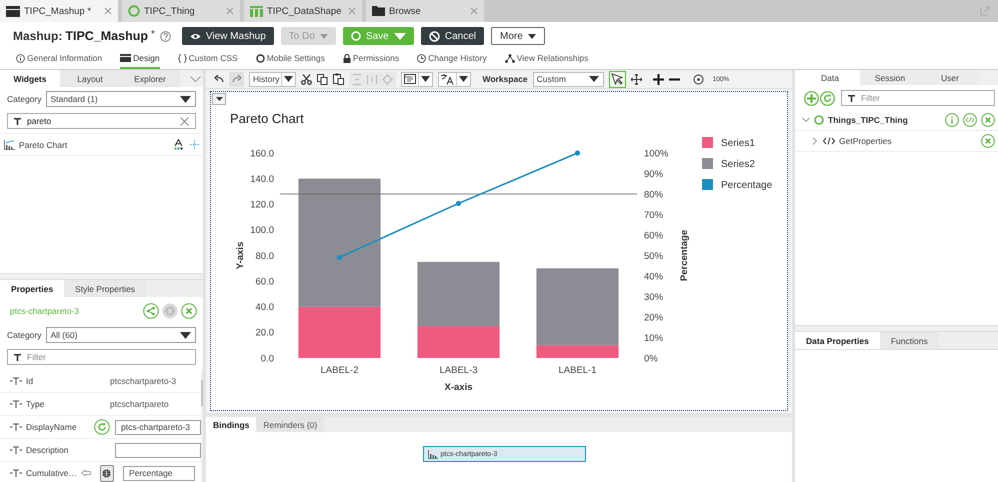 The image size is (998, 482). Describe the element at coordinates (32, 288) in the screenshot. I see `panel-tab: Properties` at that location.